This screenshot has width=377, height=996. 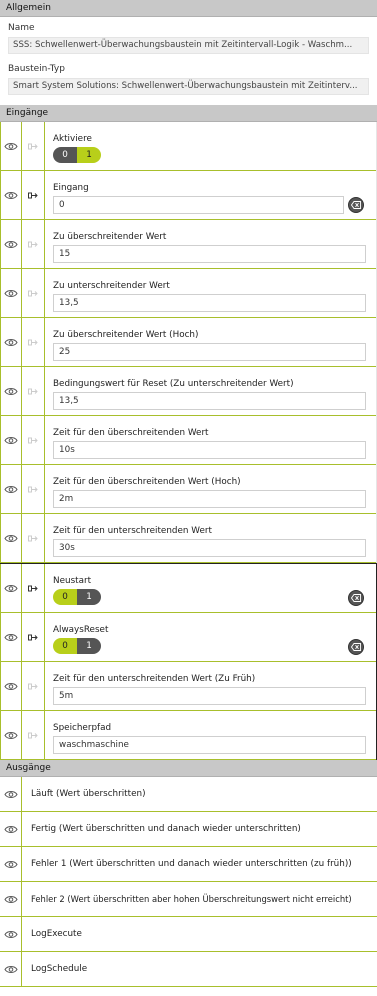 I want to click on input-row-zeit-unter: Zeit für den unterschreitenden Wert 30s, so click(x=188, y=538).